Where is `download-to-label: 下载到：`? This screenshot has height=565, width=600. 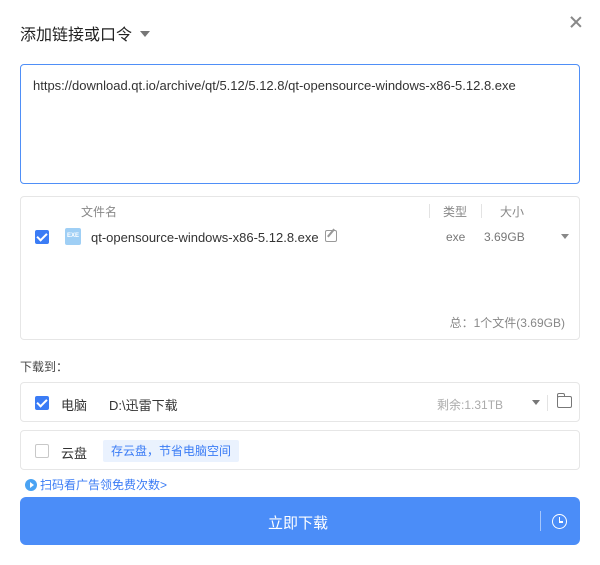
download-to-label: 下载到： is located at coordinates (44, 367).